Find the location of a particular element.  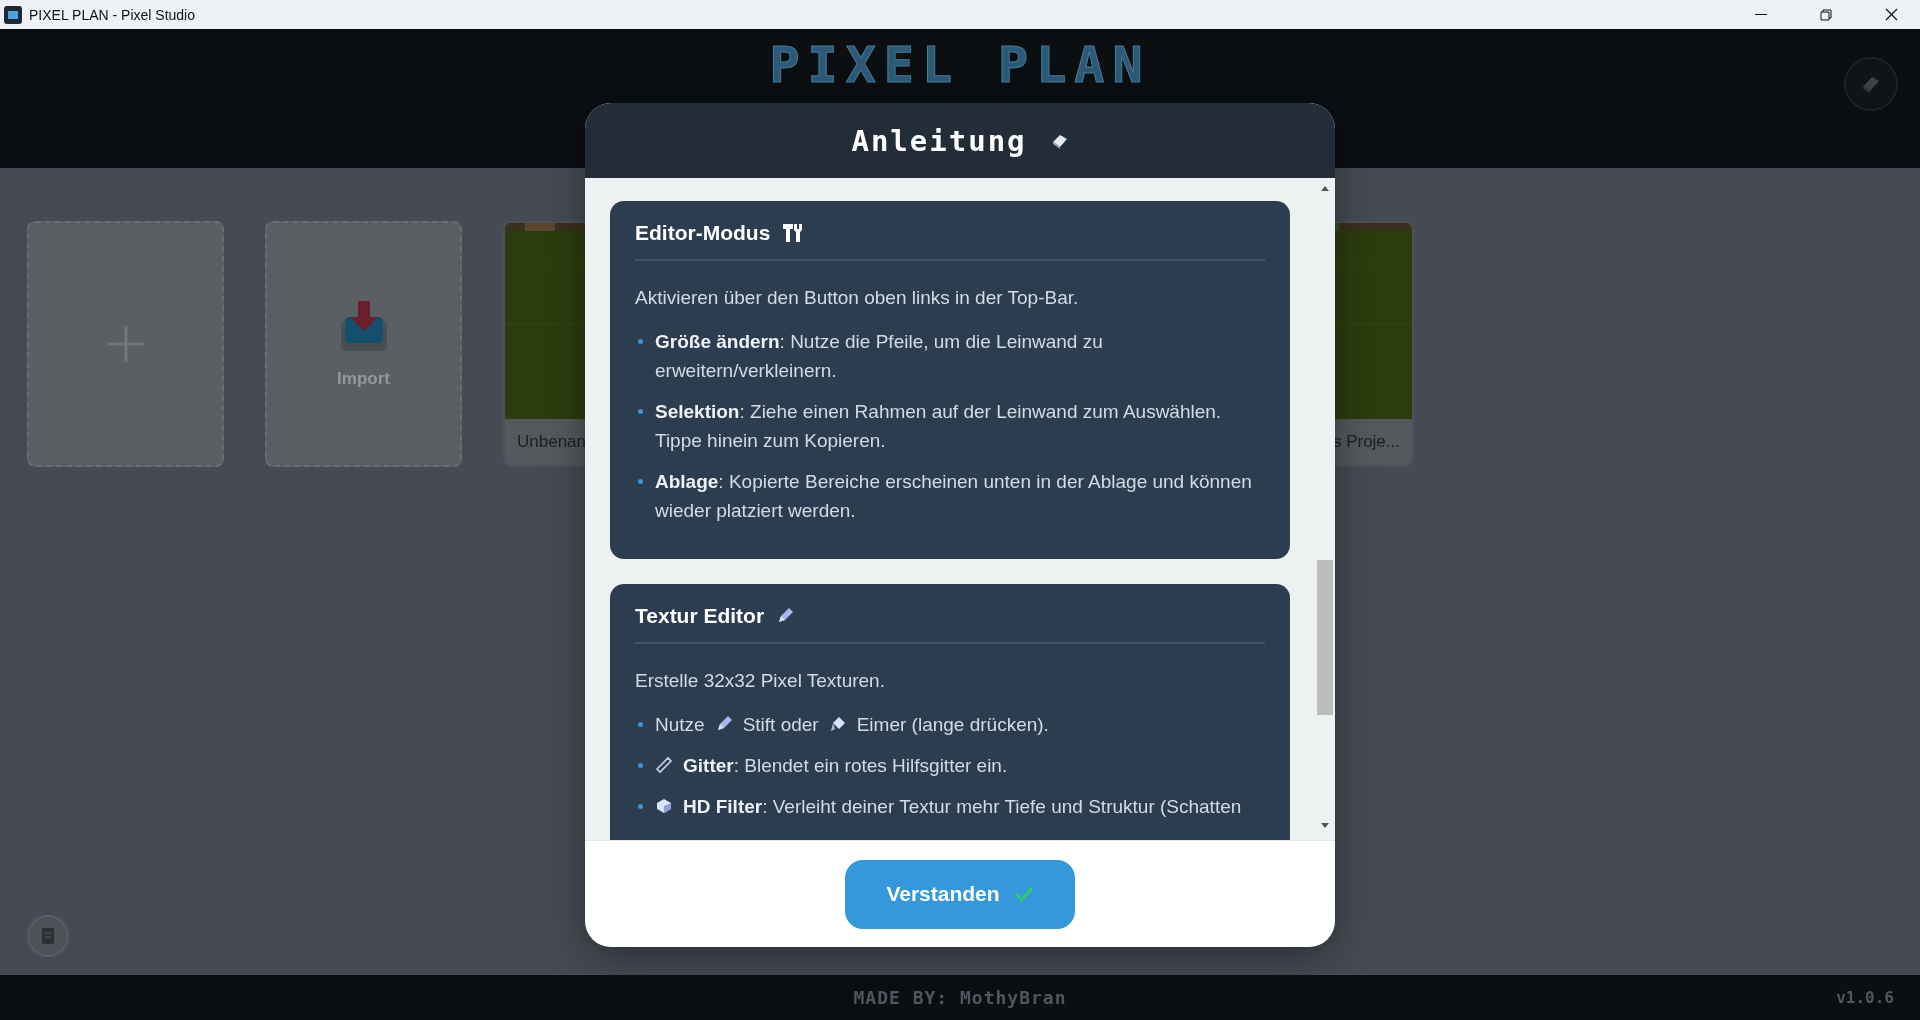

plus-icon is located at coordinates (125, 344).